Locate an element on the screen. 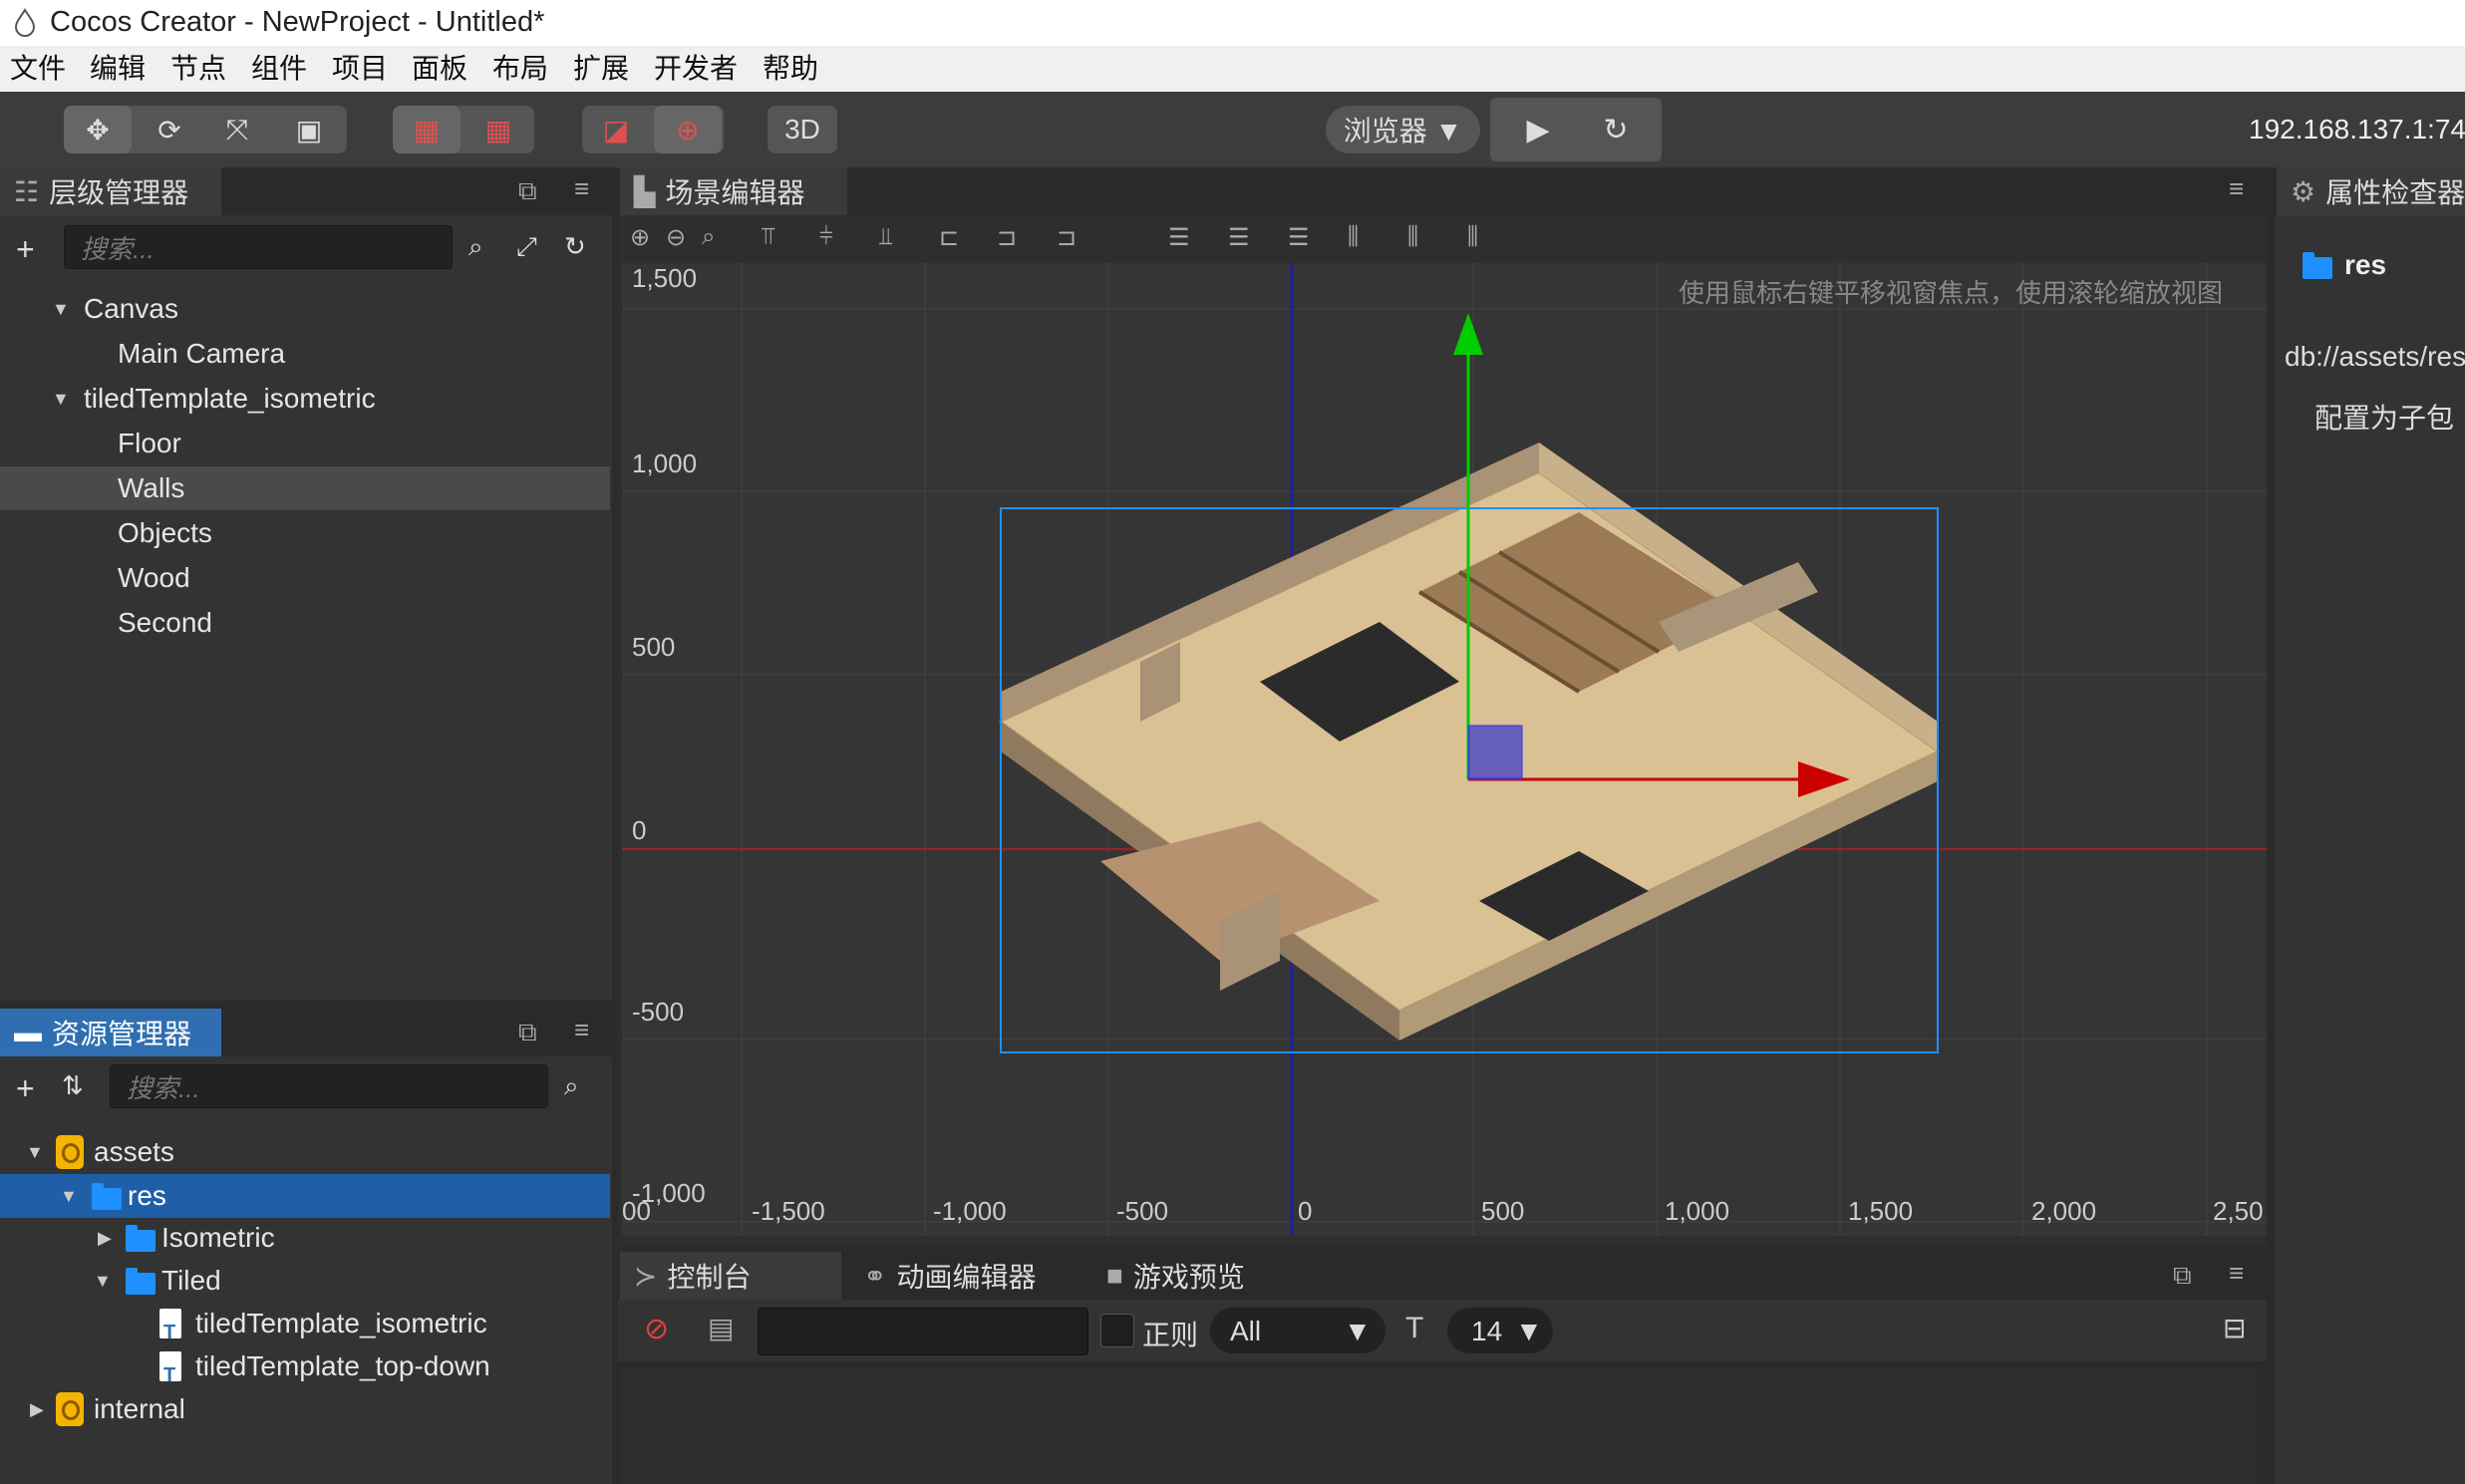  console-output is located at coordinates (1439, 1425).